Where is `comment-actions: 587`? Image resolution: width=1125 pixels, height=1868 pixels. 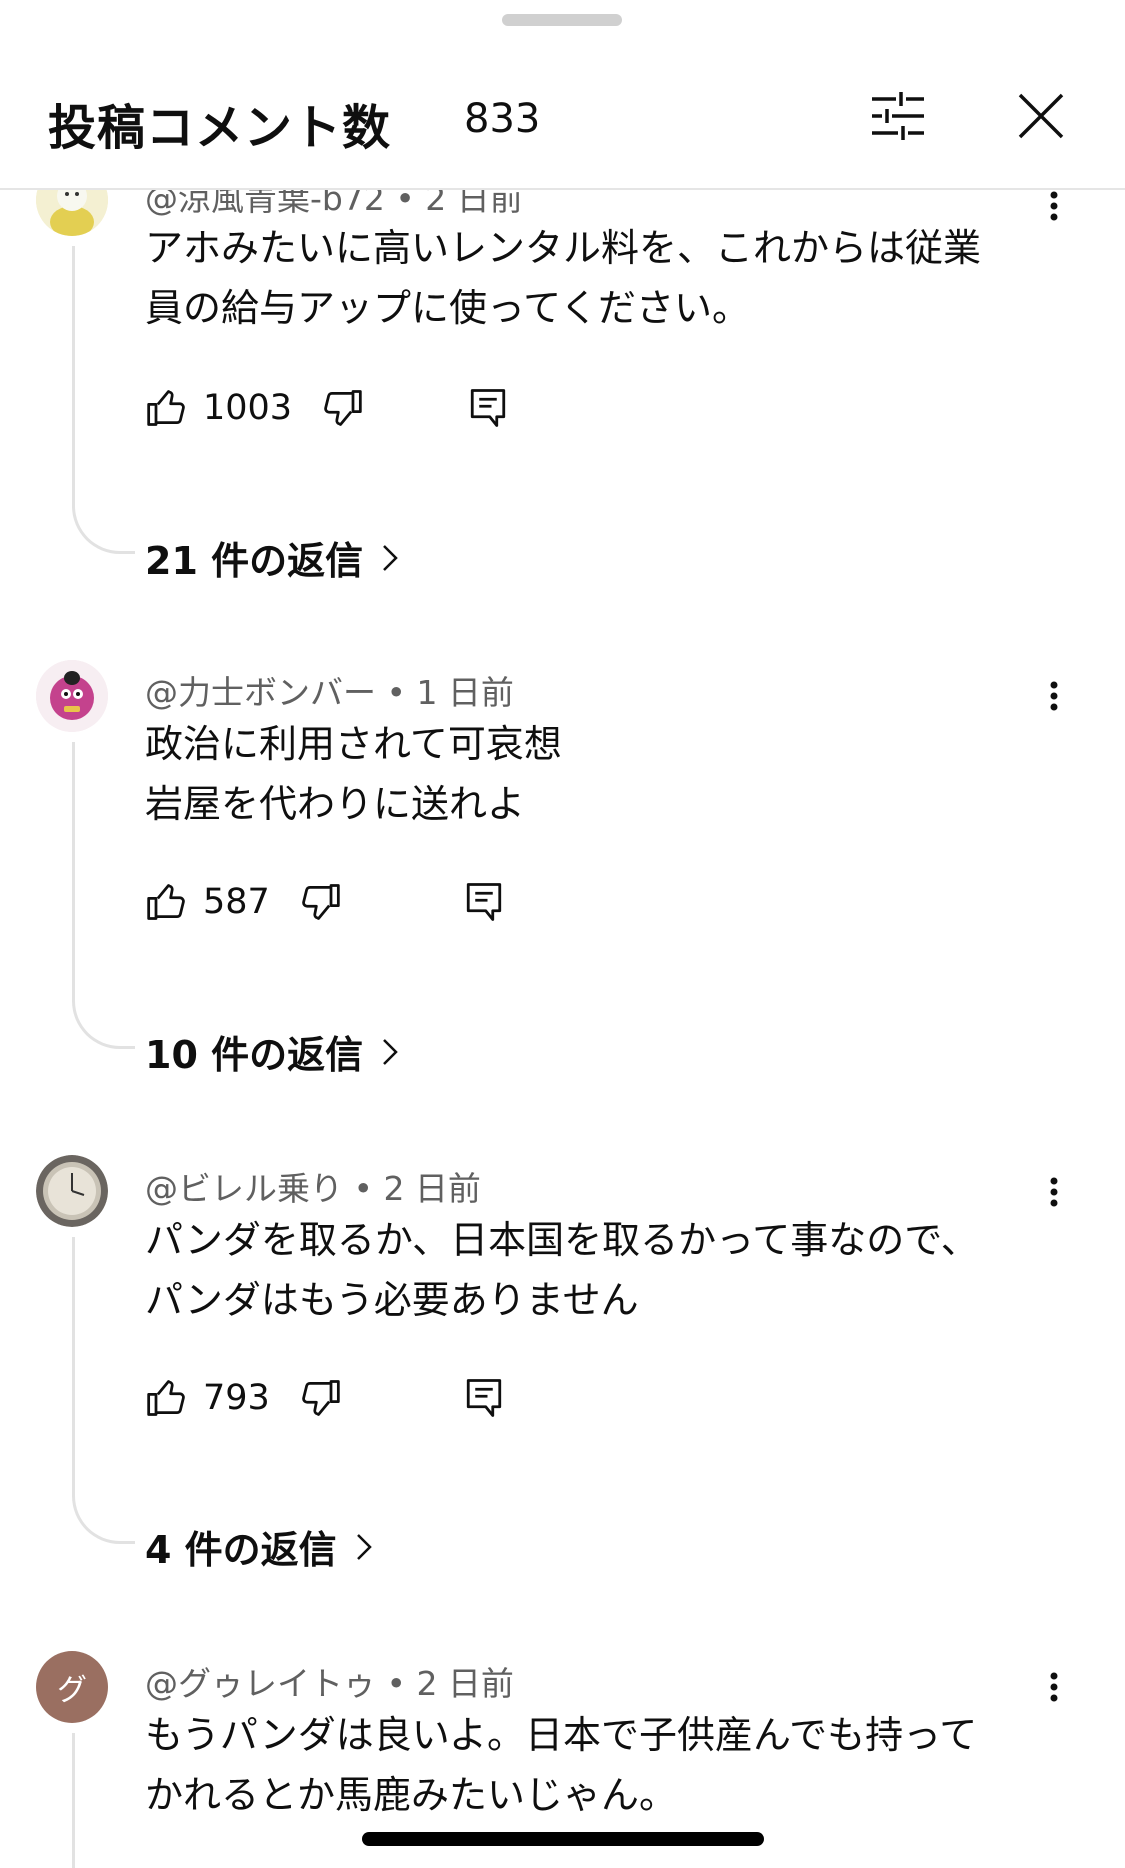 comment-actions: 587 is located at coordinates (323, 902).